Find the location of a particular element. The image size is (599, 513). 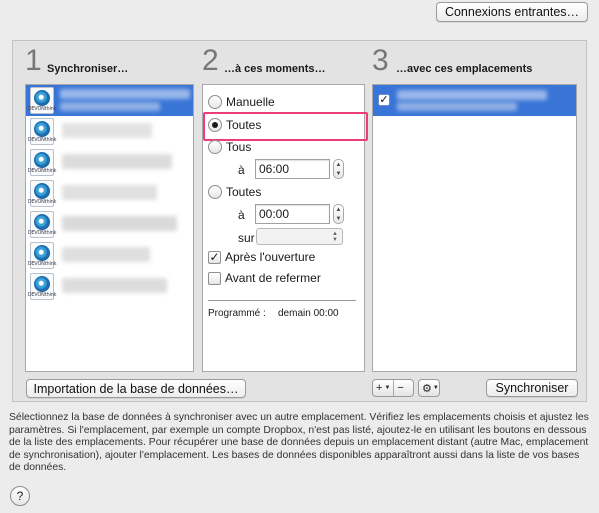

step-2-number: 2 is located at coordinates (210, 60).